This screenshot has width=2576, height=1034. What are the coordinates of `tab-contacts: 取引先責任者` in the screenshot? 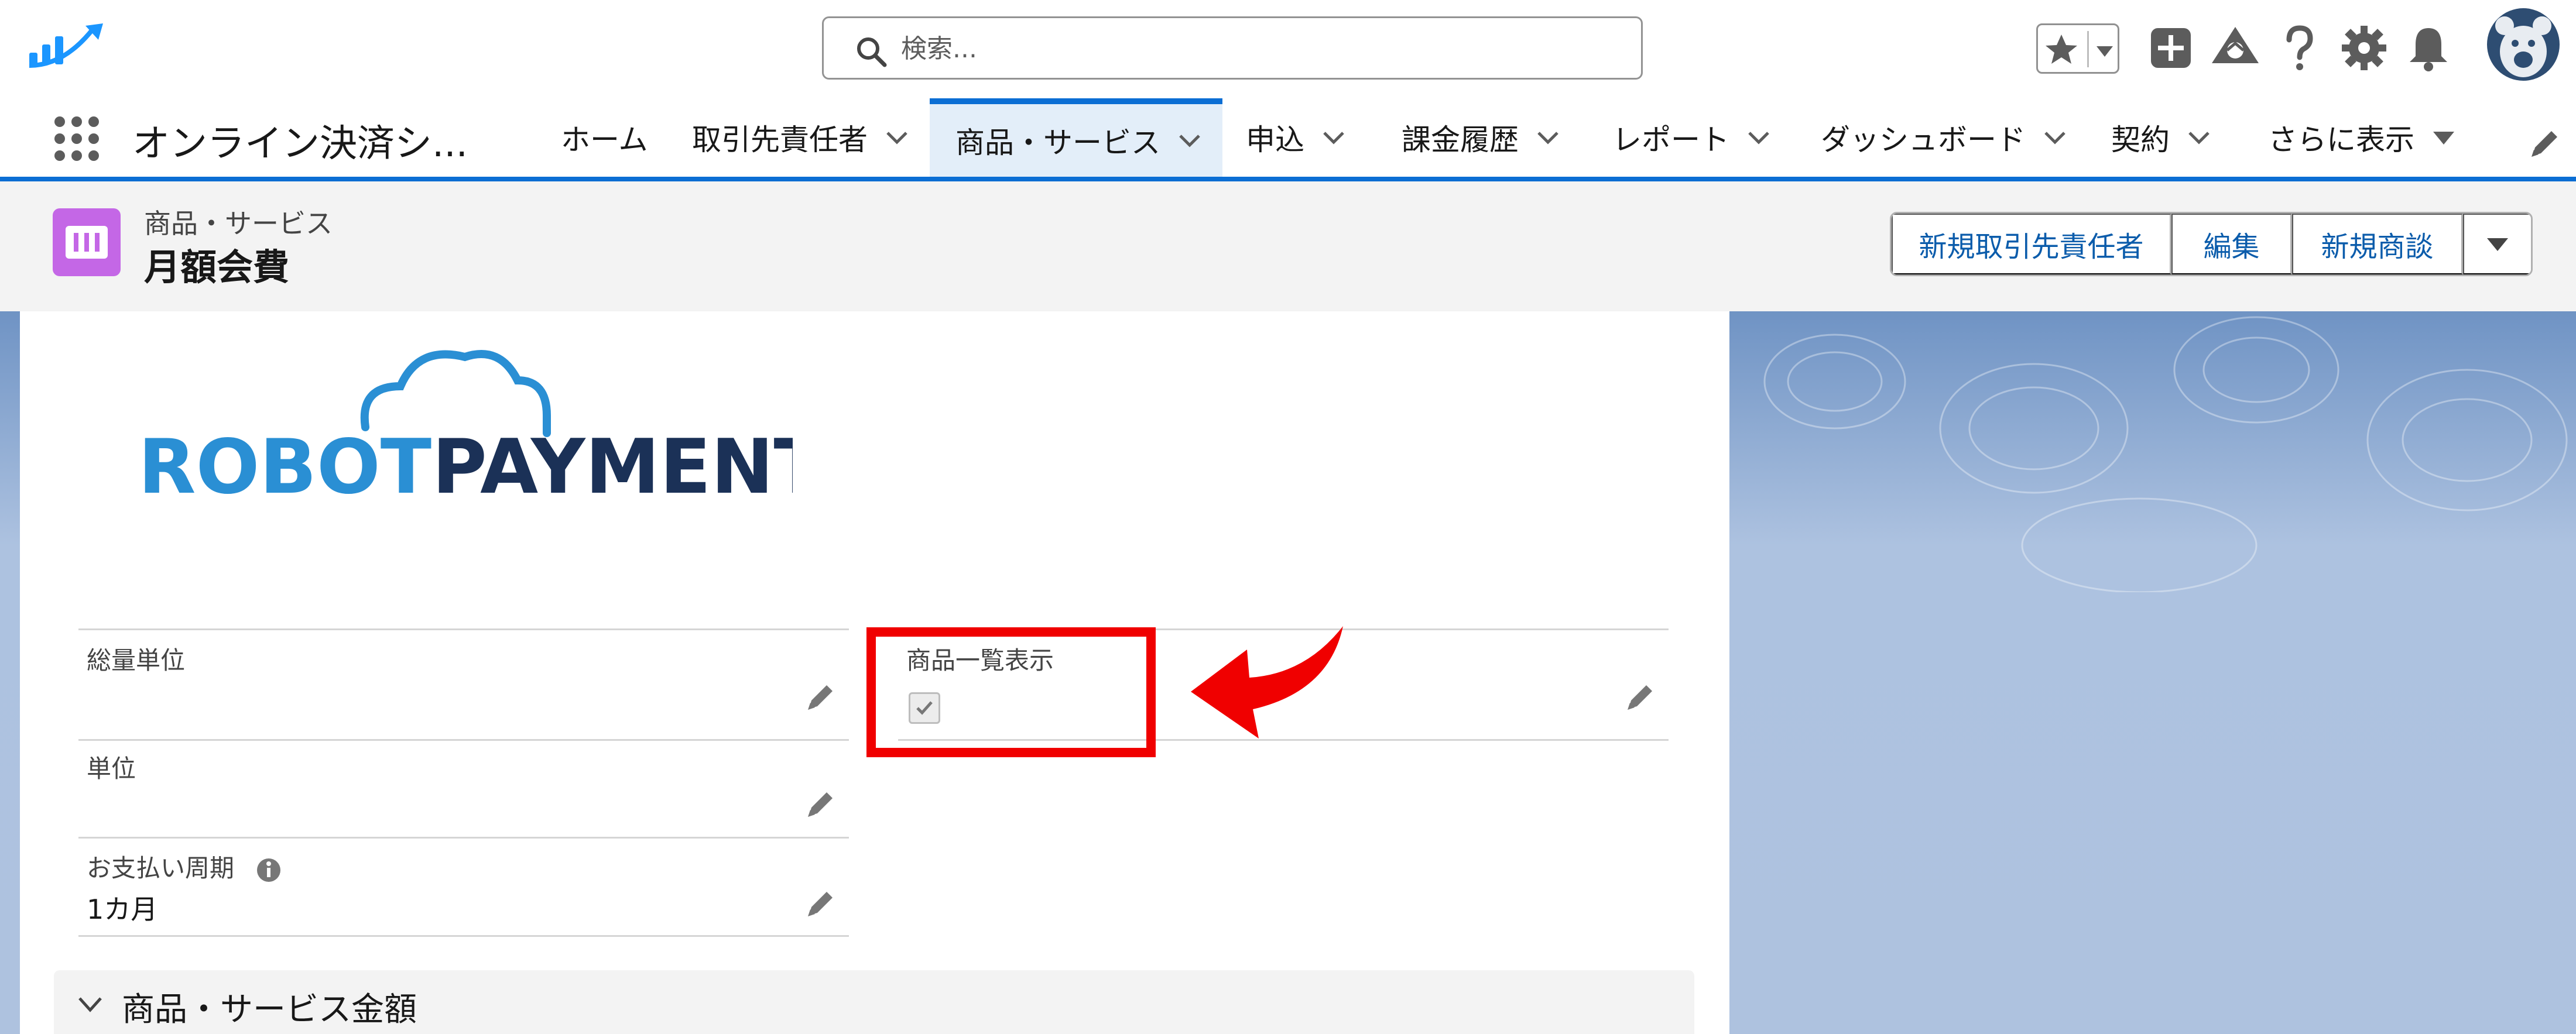 It's located at (801, 137).